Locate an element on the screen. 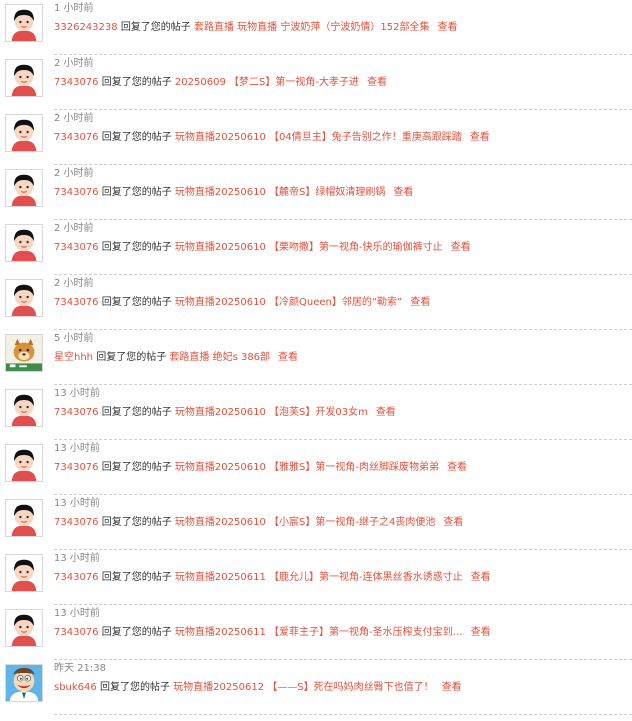 This screenshot has height=721, width=632. notification-item: 5 小时前星空hhh 回复了您的帖子 套路直播 绝妃s 386部 查看 is located at coordinates (316, 357).